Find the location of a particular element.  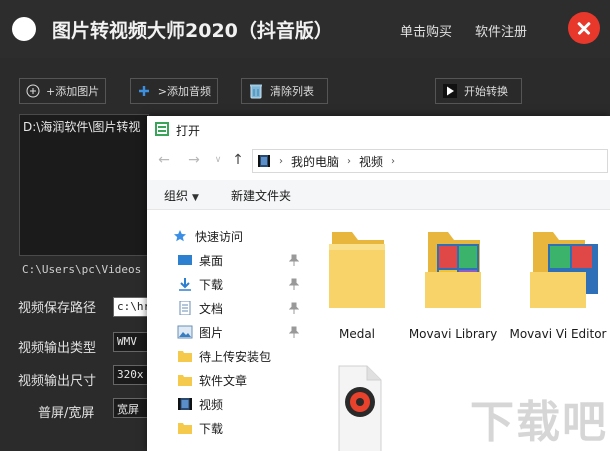

start-convert-button: 开始转换 is located at coordinates (478, 91).